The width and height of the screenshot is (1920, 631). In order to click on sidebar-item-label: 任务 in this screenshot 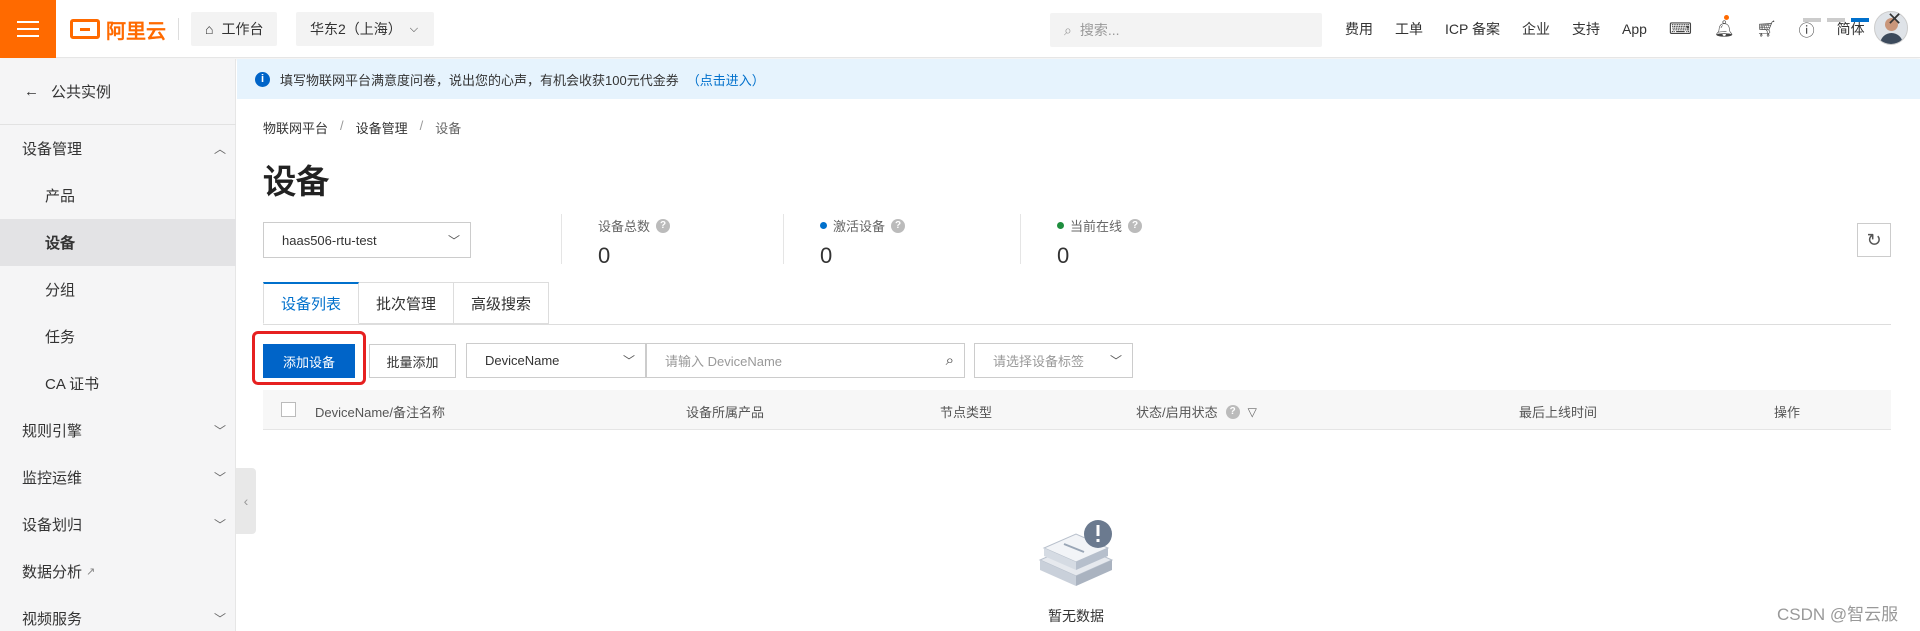, I will do `click(60, 337)`.